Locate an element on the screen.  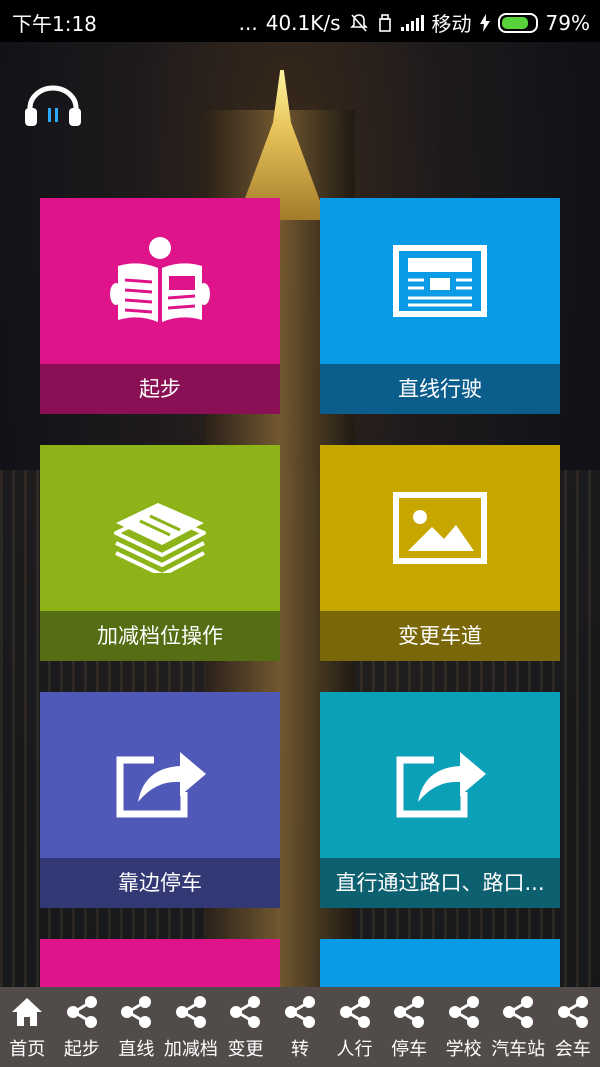
status-indicators: ... 40.1K/s 移动 79% is located at coordinates (414, 22).